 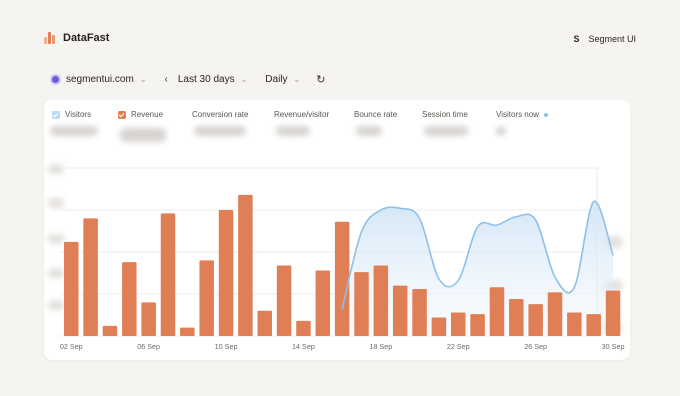 What do you see at coordinates (86, 38) in the screenshot?
I see `app-name: DataFast` at bounding box center [86, 38].